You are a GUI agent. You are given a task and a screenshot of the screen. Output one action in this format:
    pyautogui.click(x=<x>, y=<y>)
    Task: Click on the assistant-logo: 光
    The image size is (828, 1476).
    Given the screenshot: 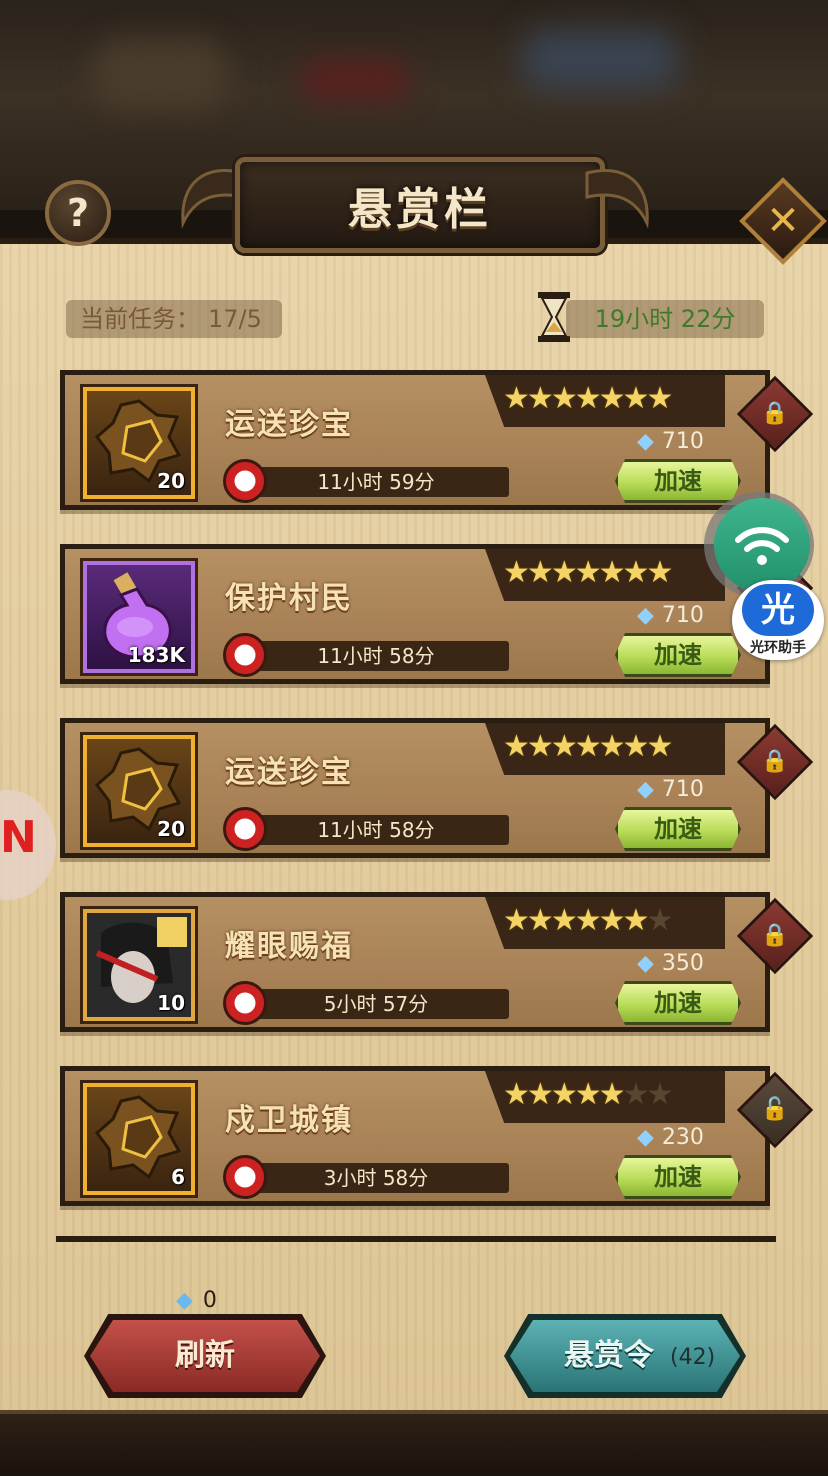 What is the action you would take?
    pyautogui.click(x=778, y=610)
    